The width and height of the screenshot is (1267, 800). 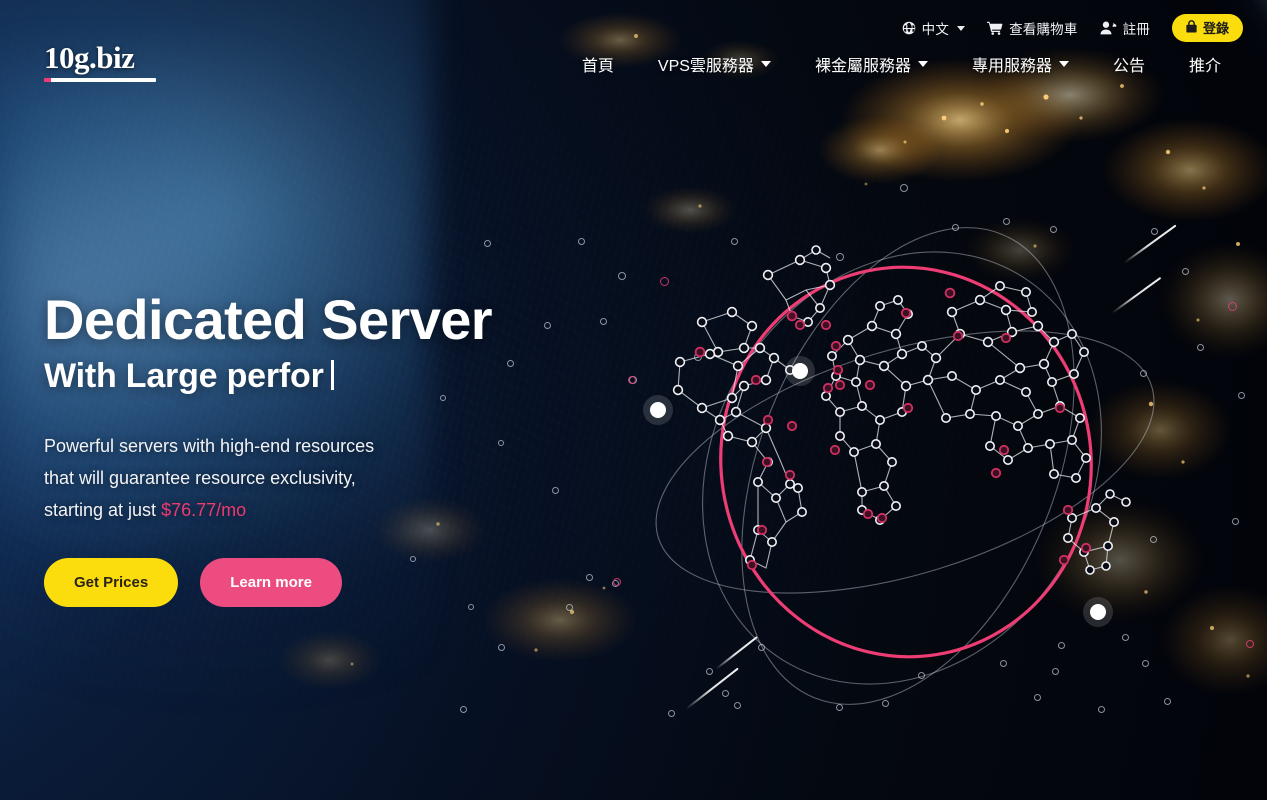 I want to click on hero-title: Dedicated Server, so click(x=268, y=319).